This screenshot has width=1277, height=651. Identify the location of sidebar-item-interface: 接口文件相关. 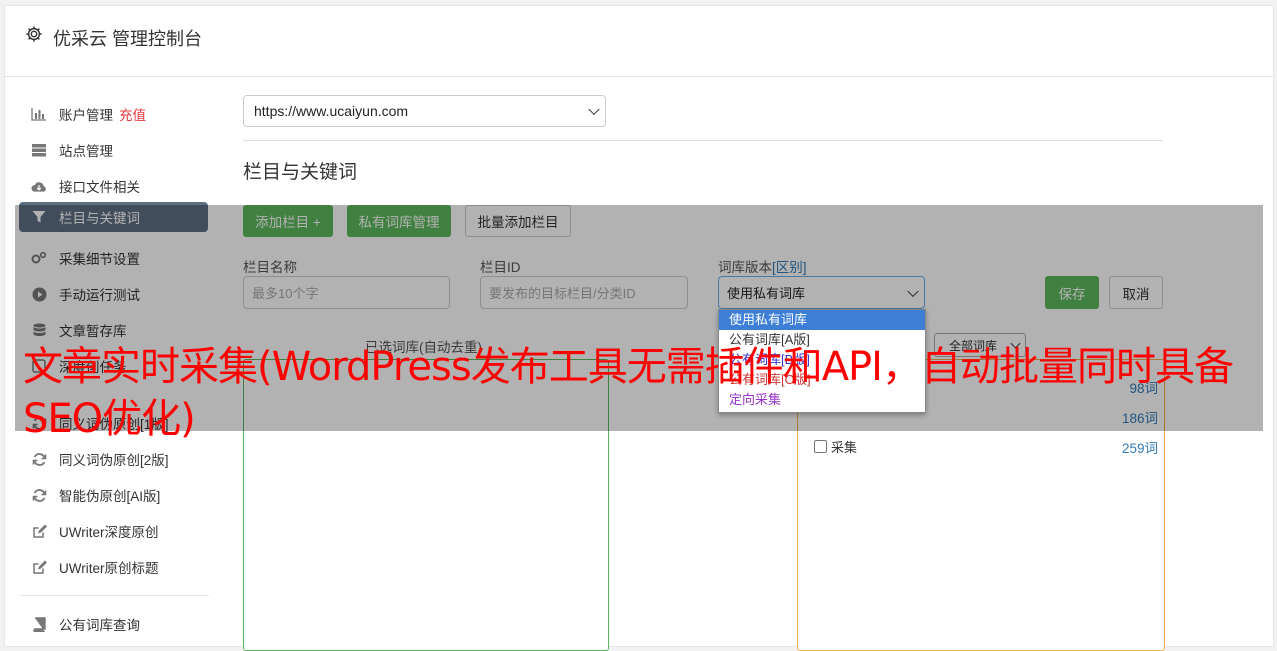
(113, 186).